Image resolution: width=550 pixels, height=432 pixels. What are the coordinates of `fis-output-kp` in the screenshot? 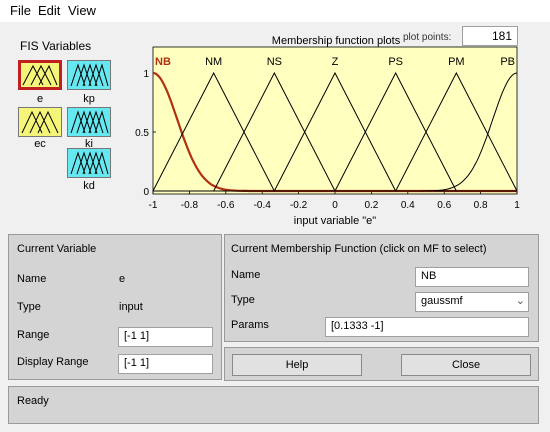 It's located at (89, 75).